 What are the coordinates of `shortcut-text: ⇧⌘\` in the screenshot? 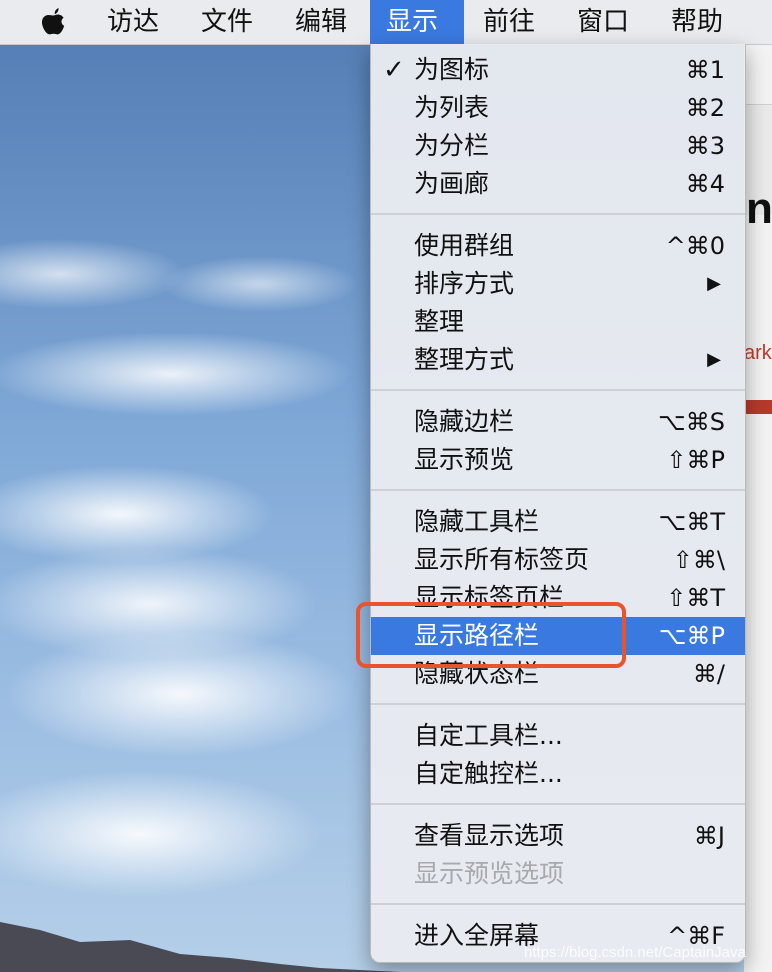 It's located at (698, 560).